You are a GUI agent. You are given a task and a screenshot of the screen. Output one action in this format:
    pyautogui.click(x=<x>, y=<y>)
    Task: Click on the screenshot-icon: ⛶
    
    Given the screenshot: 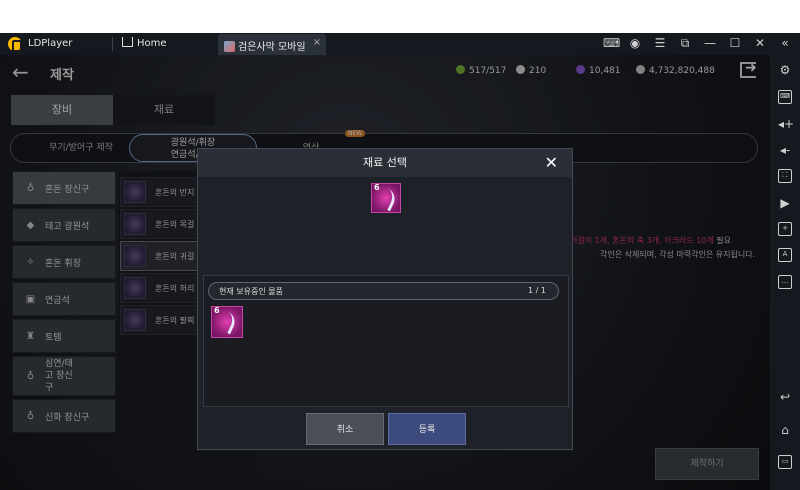 What is the action you would take?
    pyautogui.click(x=785, y=176)
    